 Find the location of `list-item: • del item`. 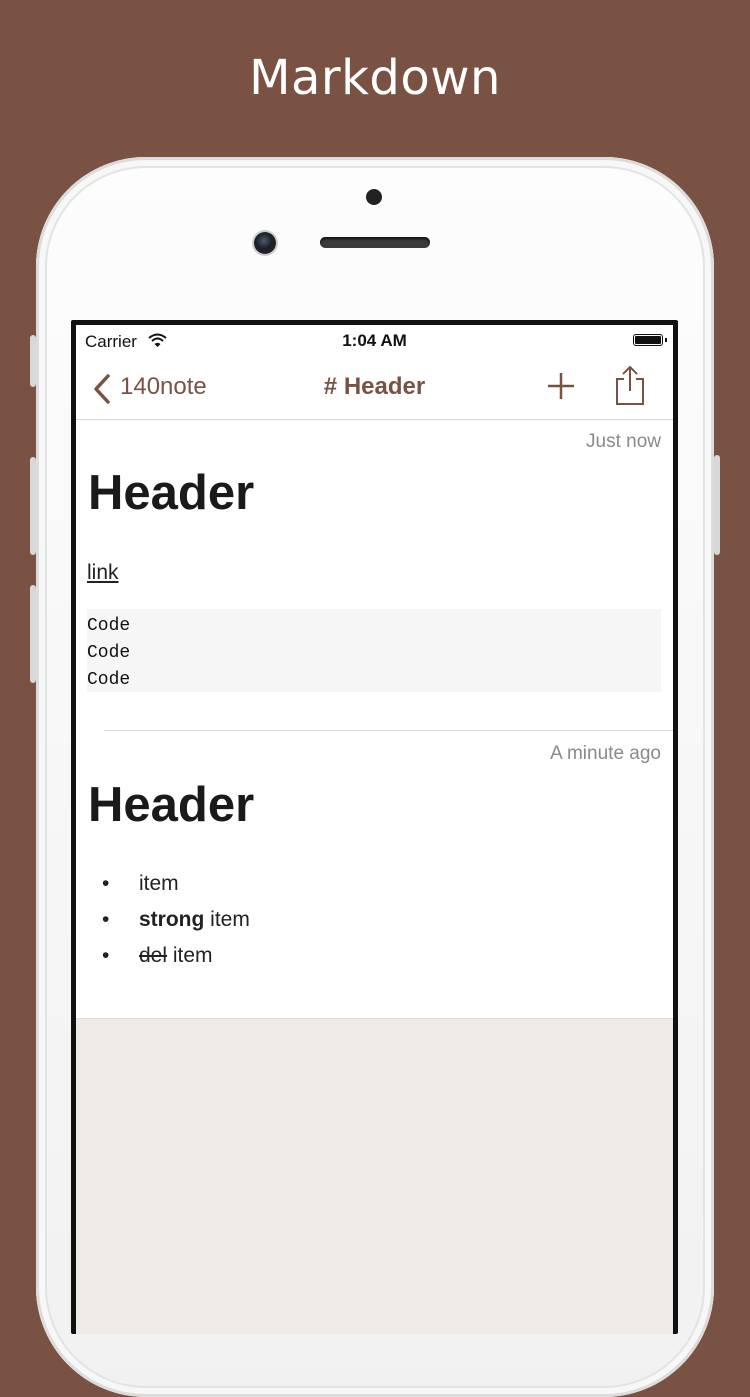

list-item: • del item is located at coordinates (382, 959).